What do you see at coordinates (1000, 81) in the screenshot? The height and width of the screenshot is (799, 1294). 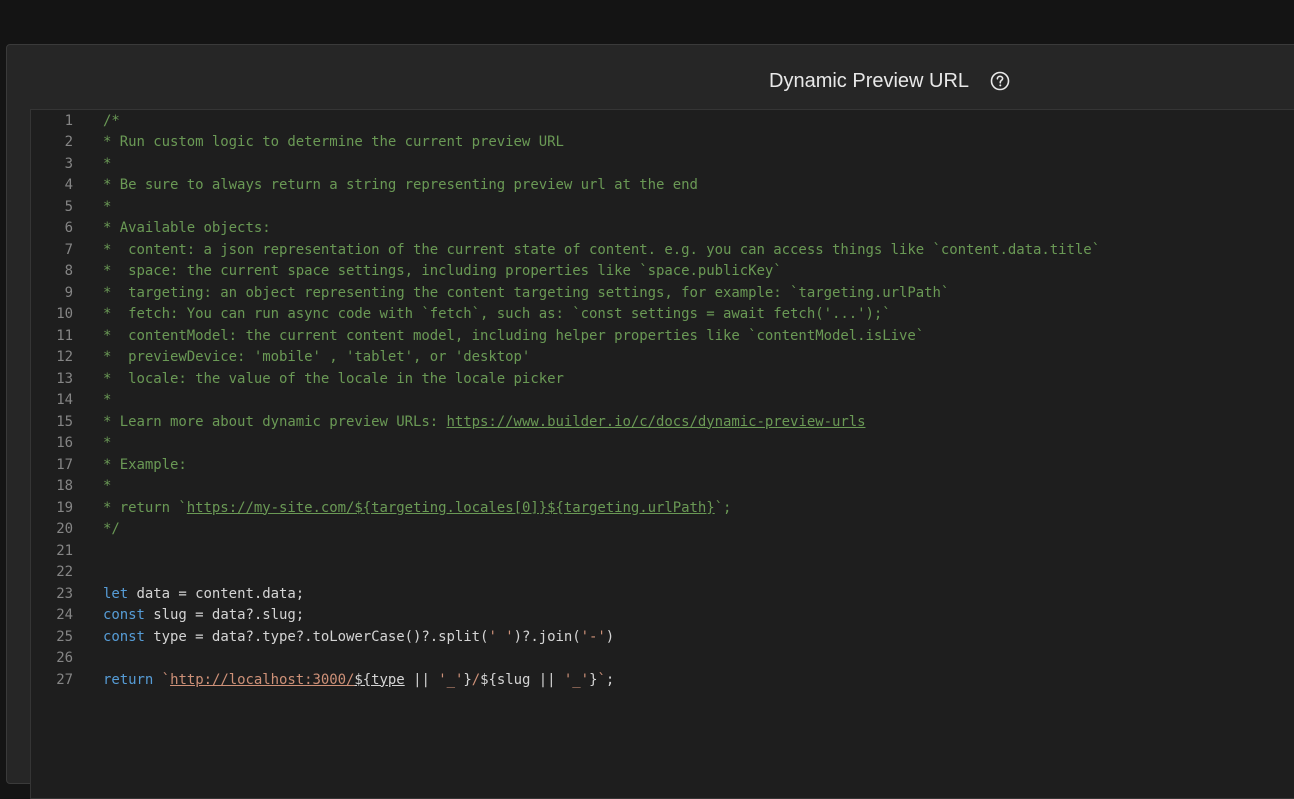 I see `help-circle-icon` at bounding box center [1000, 81].